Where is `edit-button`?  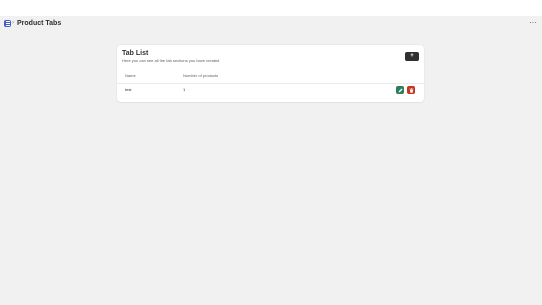
edit-button is located at coordinates (400, 90).